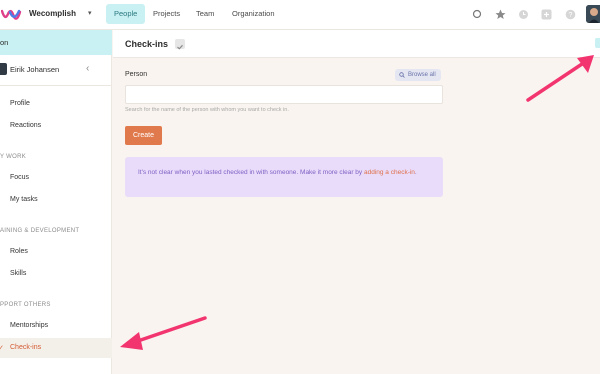 The width and height of the screenshot is (600, 374). What do you see at coordinates (560, 78) in the screenshot?
I see `arrow-to-header-action-icon` at bounding box center [560, 78].